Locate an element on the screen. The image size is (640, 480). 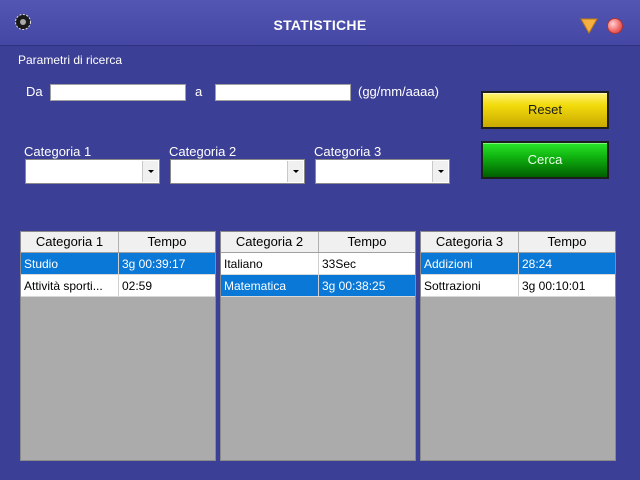
search-parameters-label: Parametri di ricerca is located at coordinates (70, 60).